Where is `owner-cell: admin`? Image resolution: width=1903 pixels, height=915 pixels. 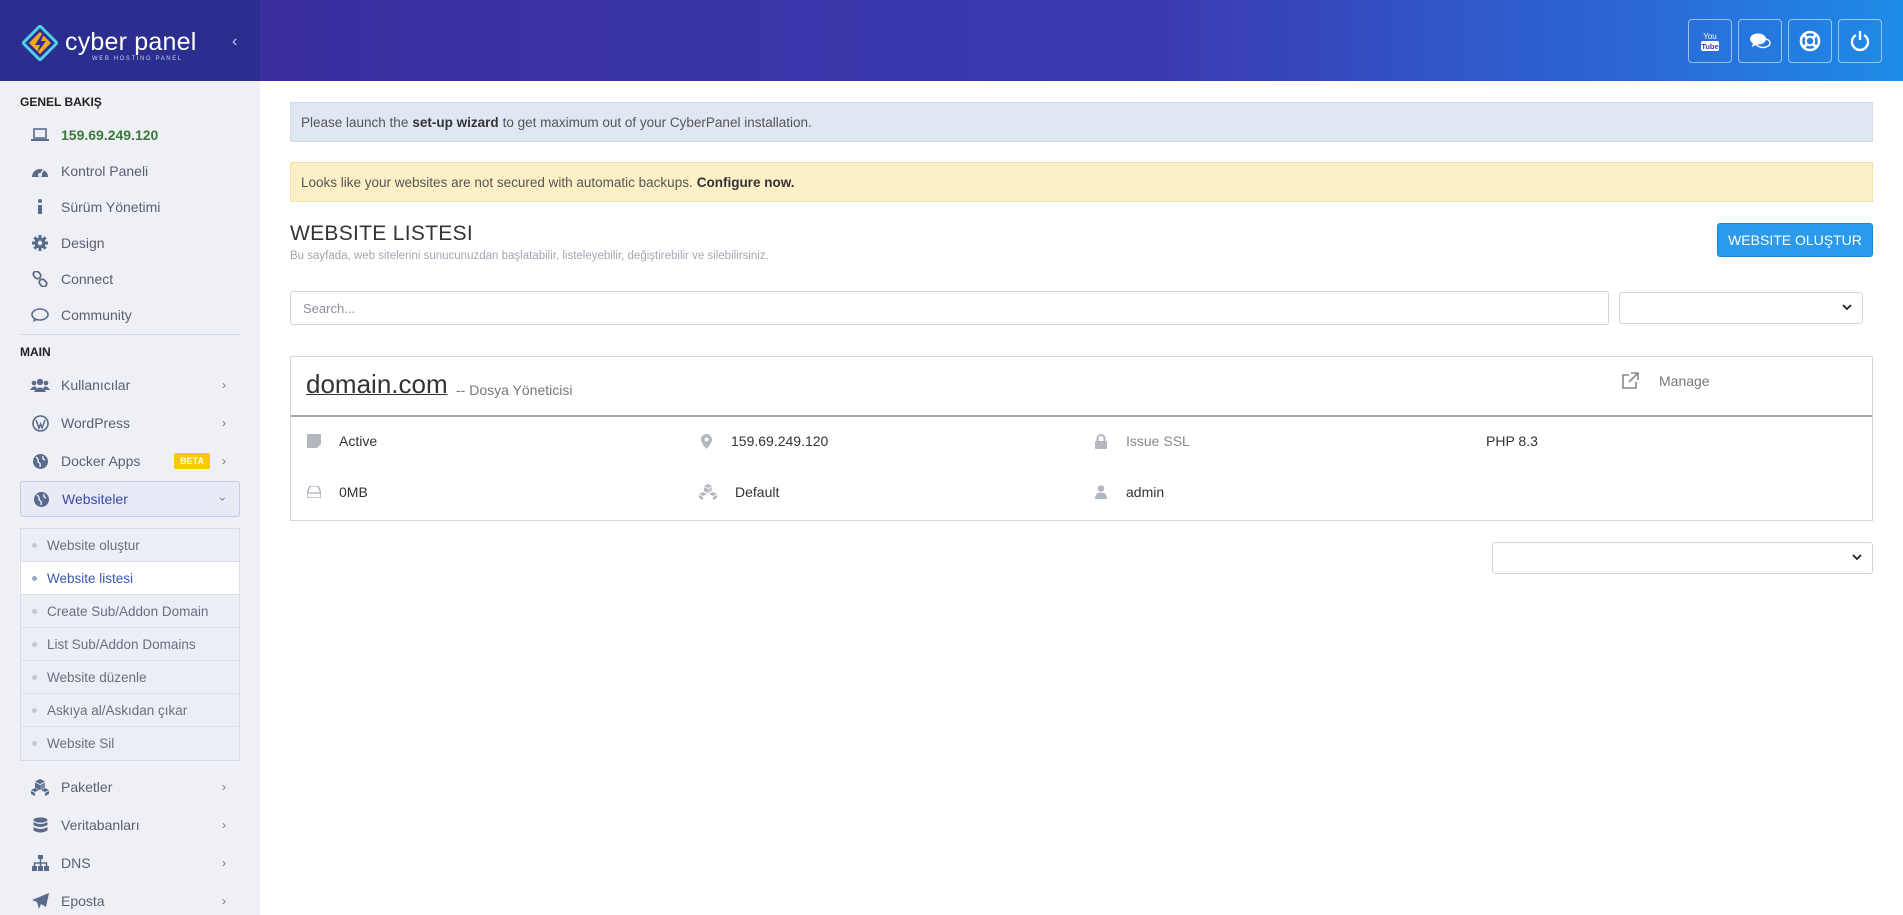
owner-cell: admin is located at coordinates (1128, 492).